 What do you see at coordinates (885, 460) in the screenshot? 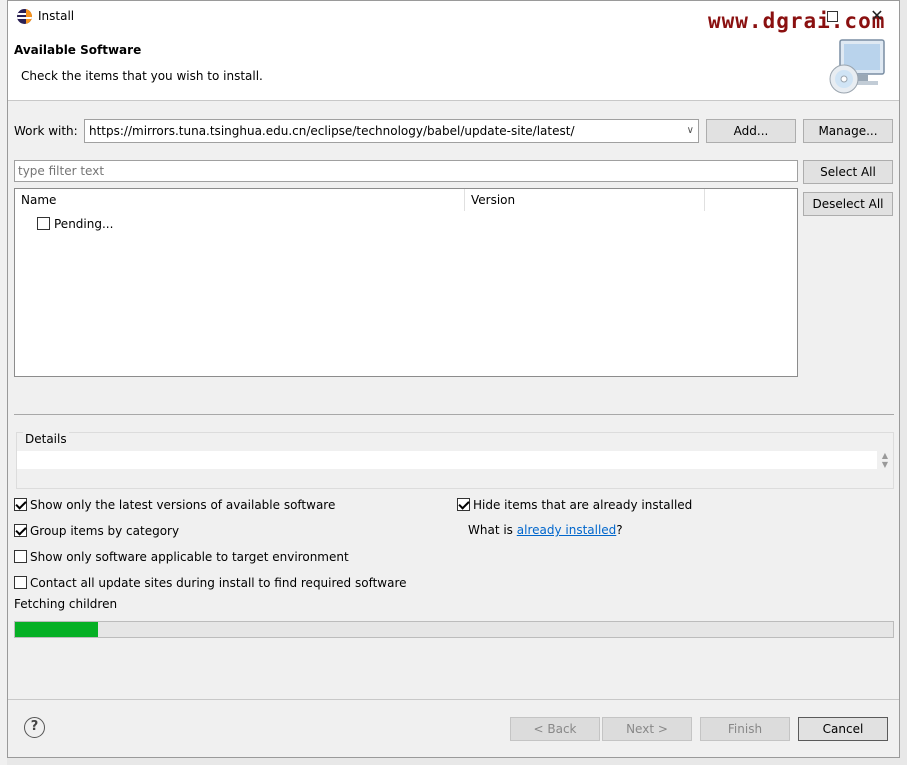
I see `details-scrollbar: ▲ ▼` at bounding box center [885, 460].